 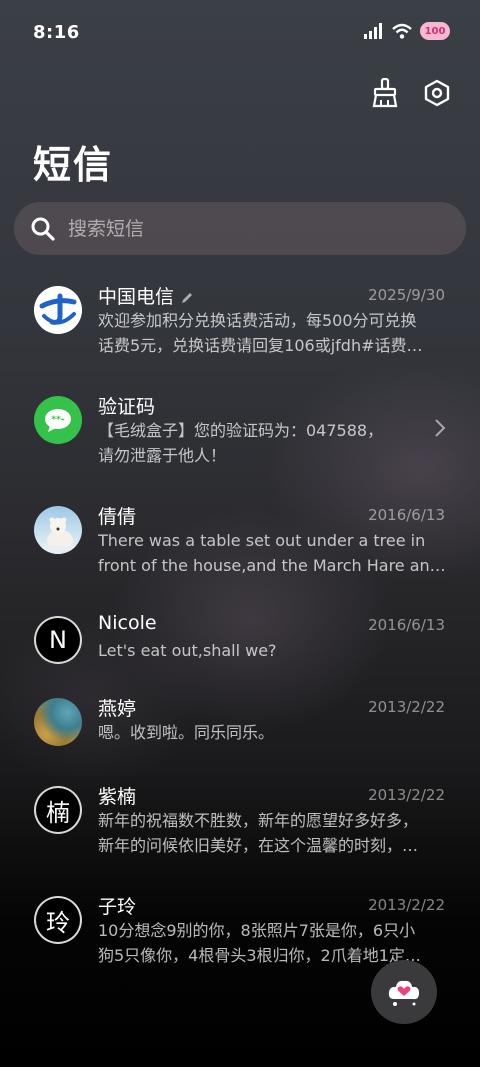 I want to click on polar-bear-icon, so click(x=58, y=535).